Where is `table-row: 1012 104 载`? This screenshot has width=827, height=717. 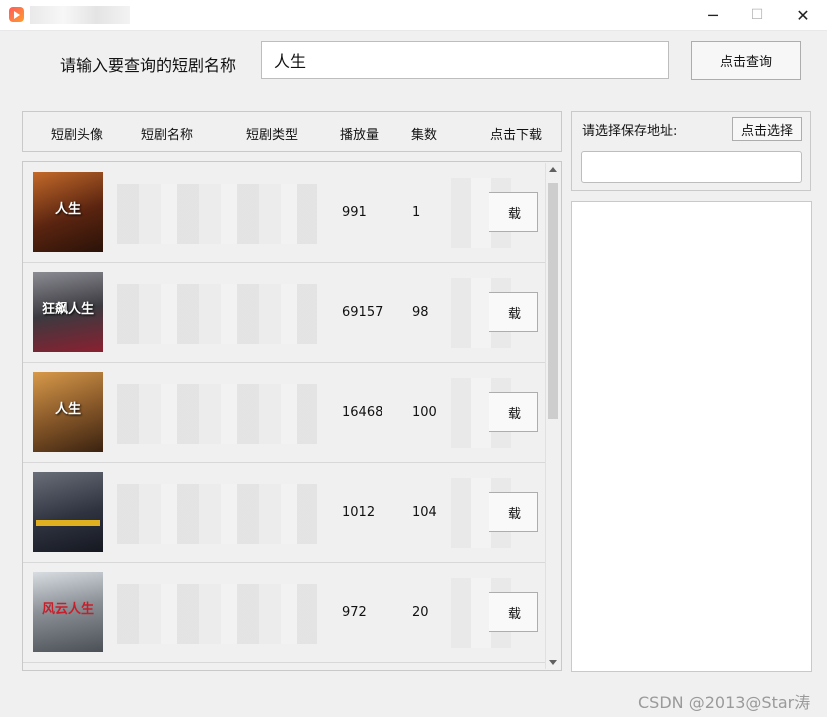 table-row: 1012 104 载 is located at coordinates (285, 512).